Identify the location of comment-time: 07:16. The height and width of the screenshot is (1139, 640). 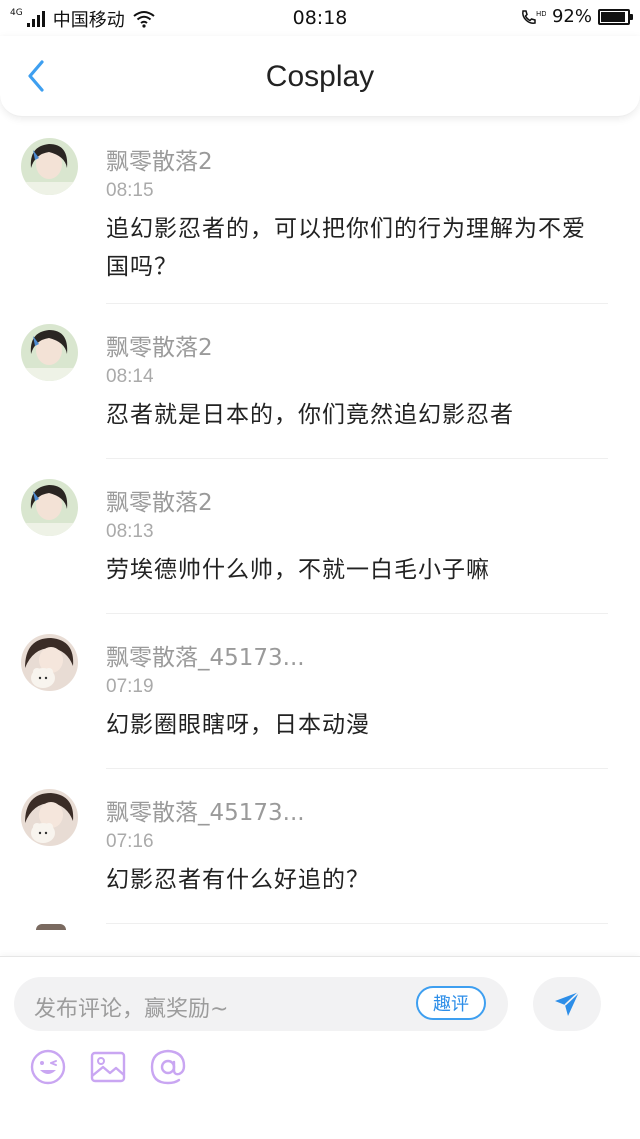
(130, 841).